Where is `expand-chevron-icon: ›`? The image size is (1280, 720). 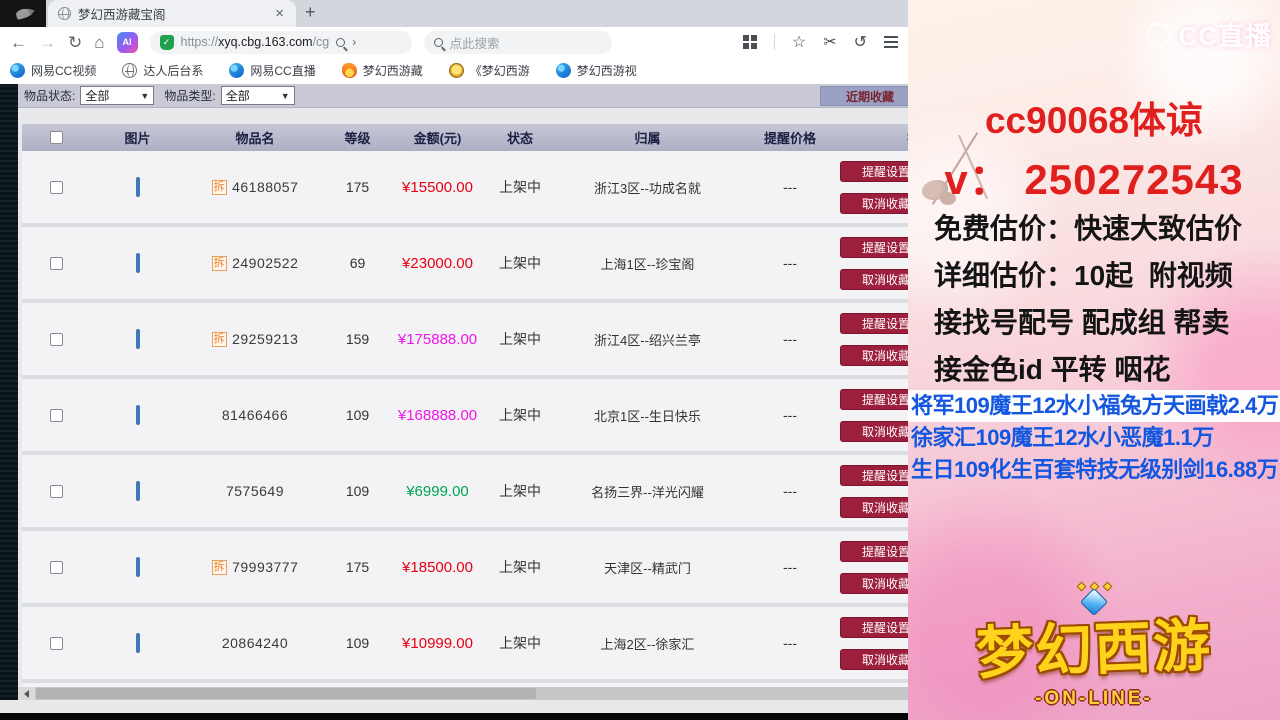
expand-chevron-icon: › is located at coordinates (354, 42).